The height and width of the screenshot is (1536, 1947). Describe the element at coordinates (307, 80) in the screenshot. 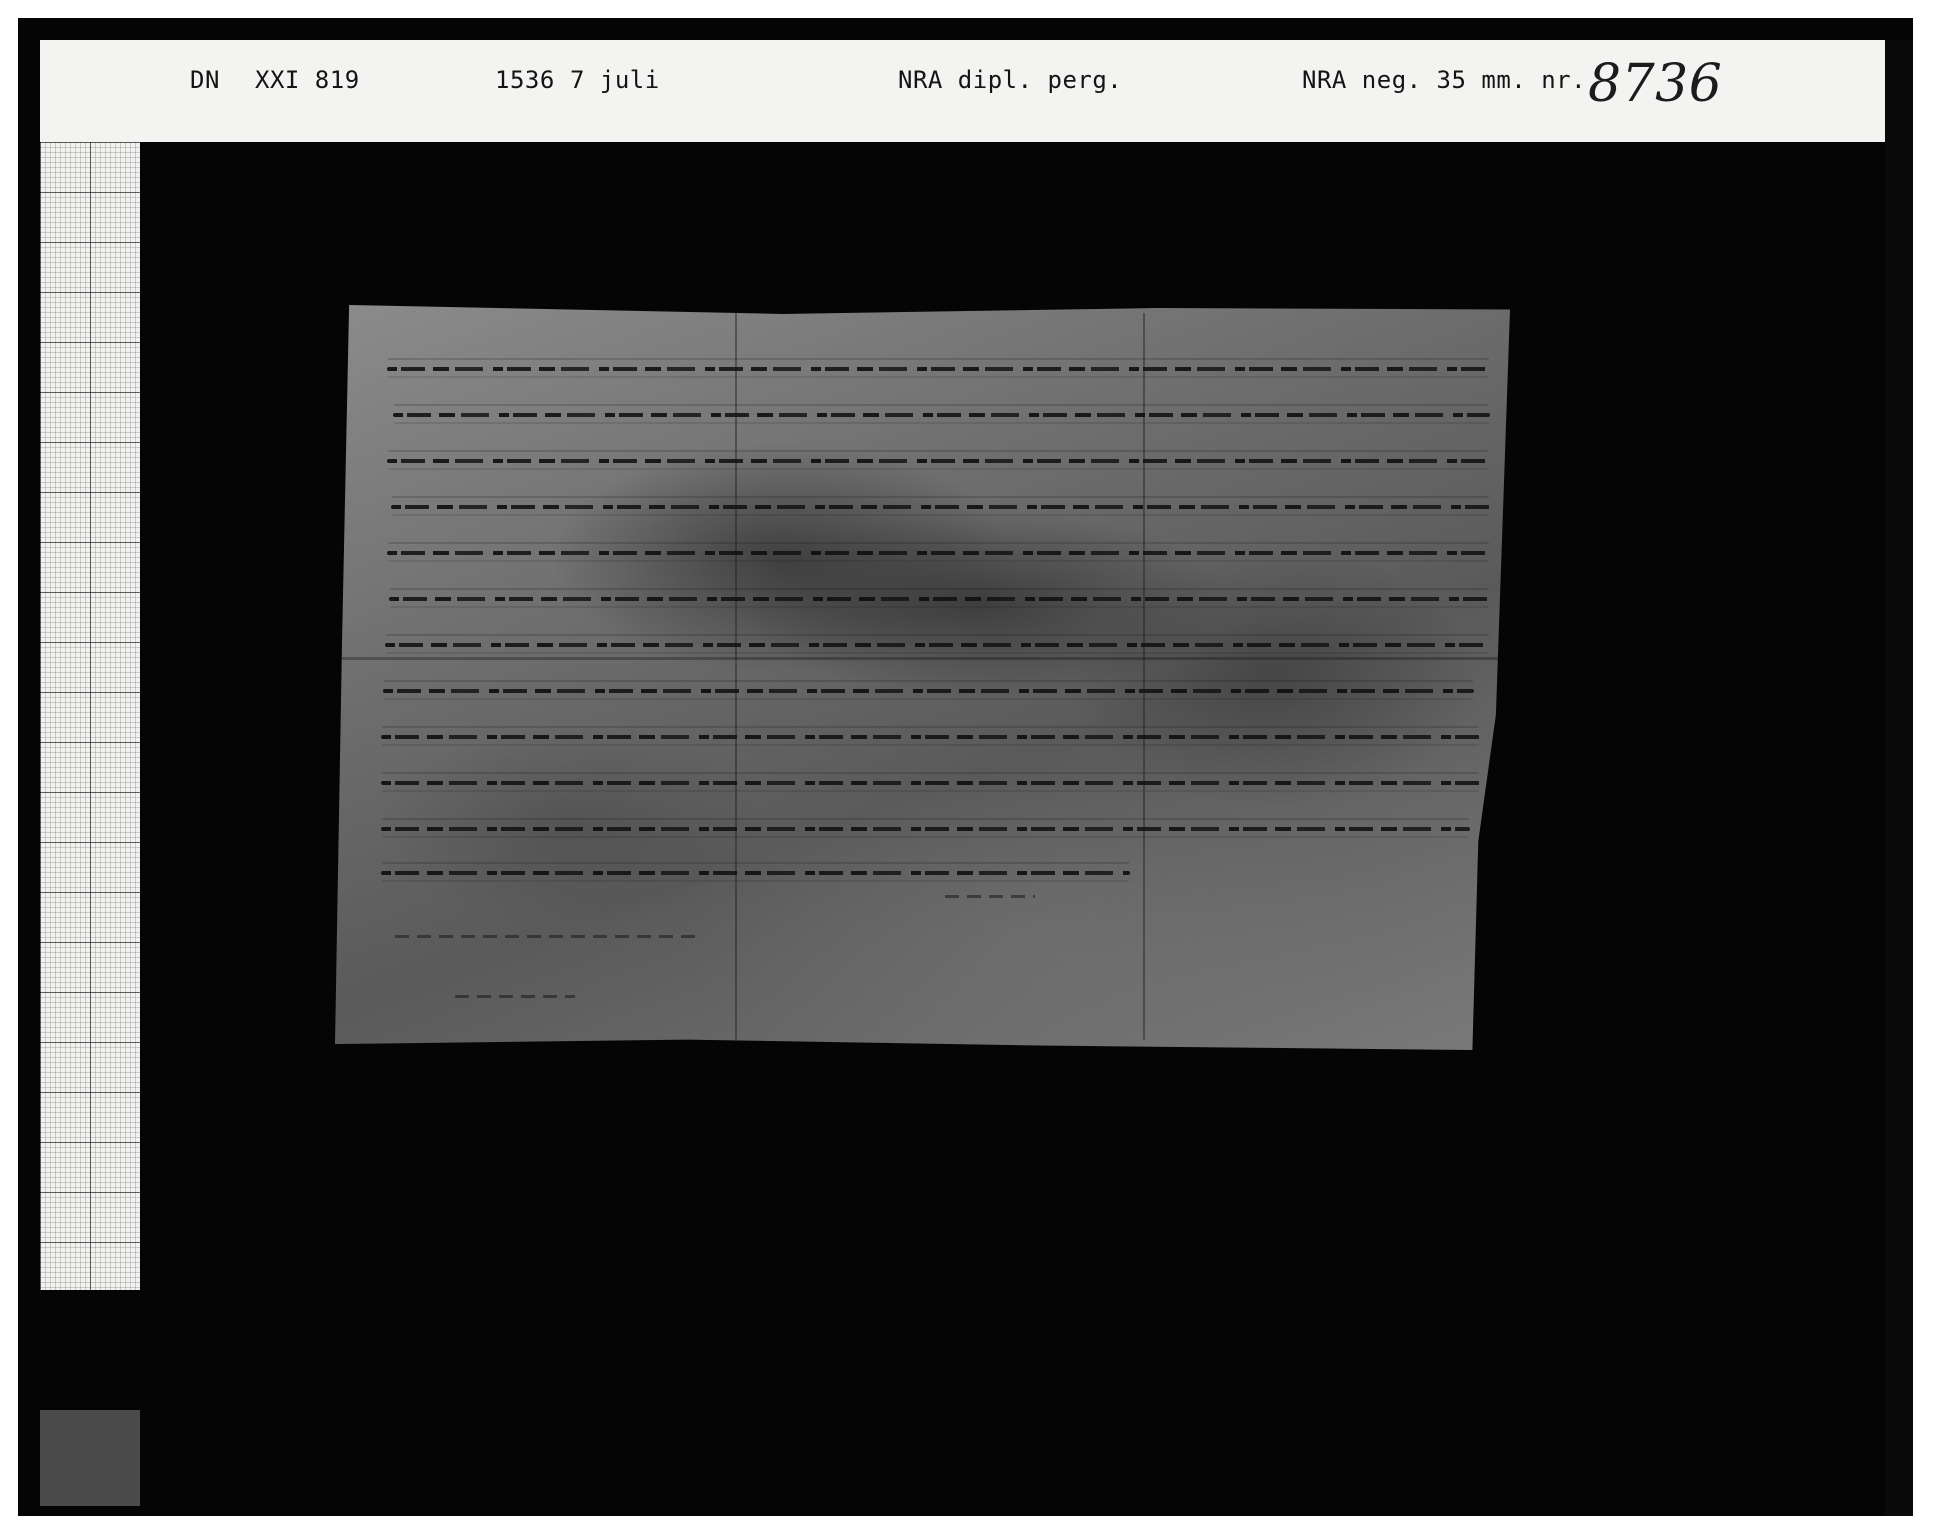

I see `volume-label: XXI 819` at that location.